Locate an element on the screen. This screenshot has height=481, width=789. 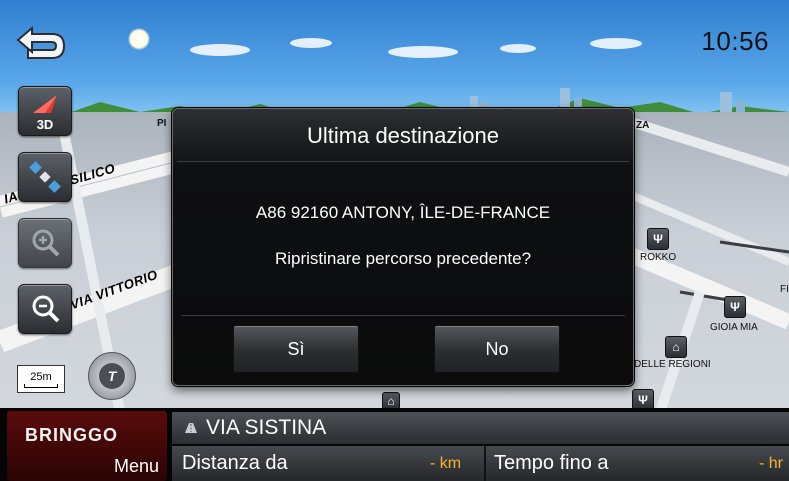
poi-label: DELLE REGIONI is located at coordinates (672, 364).